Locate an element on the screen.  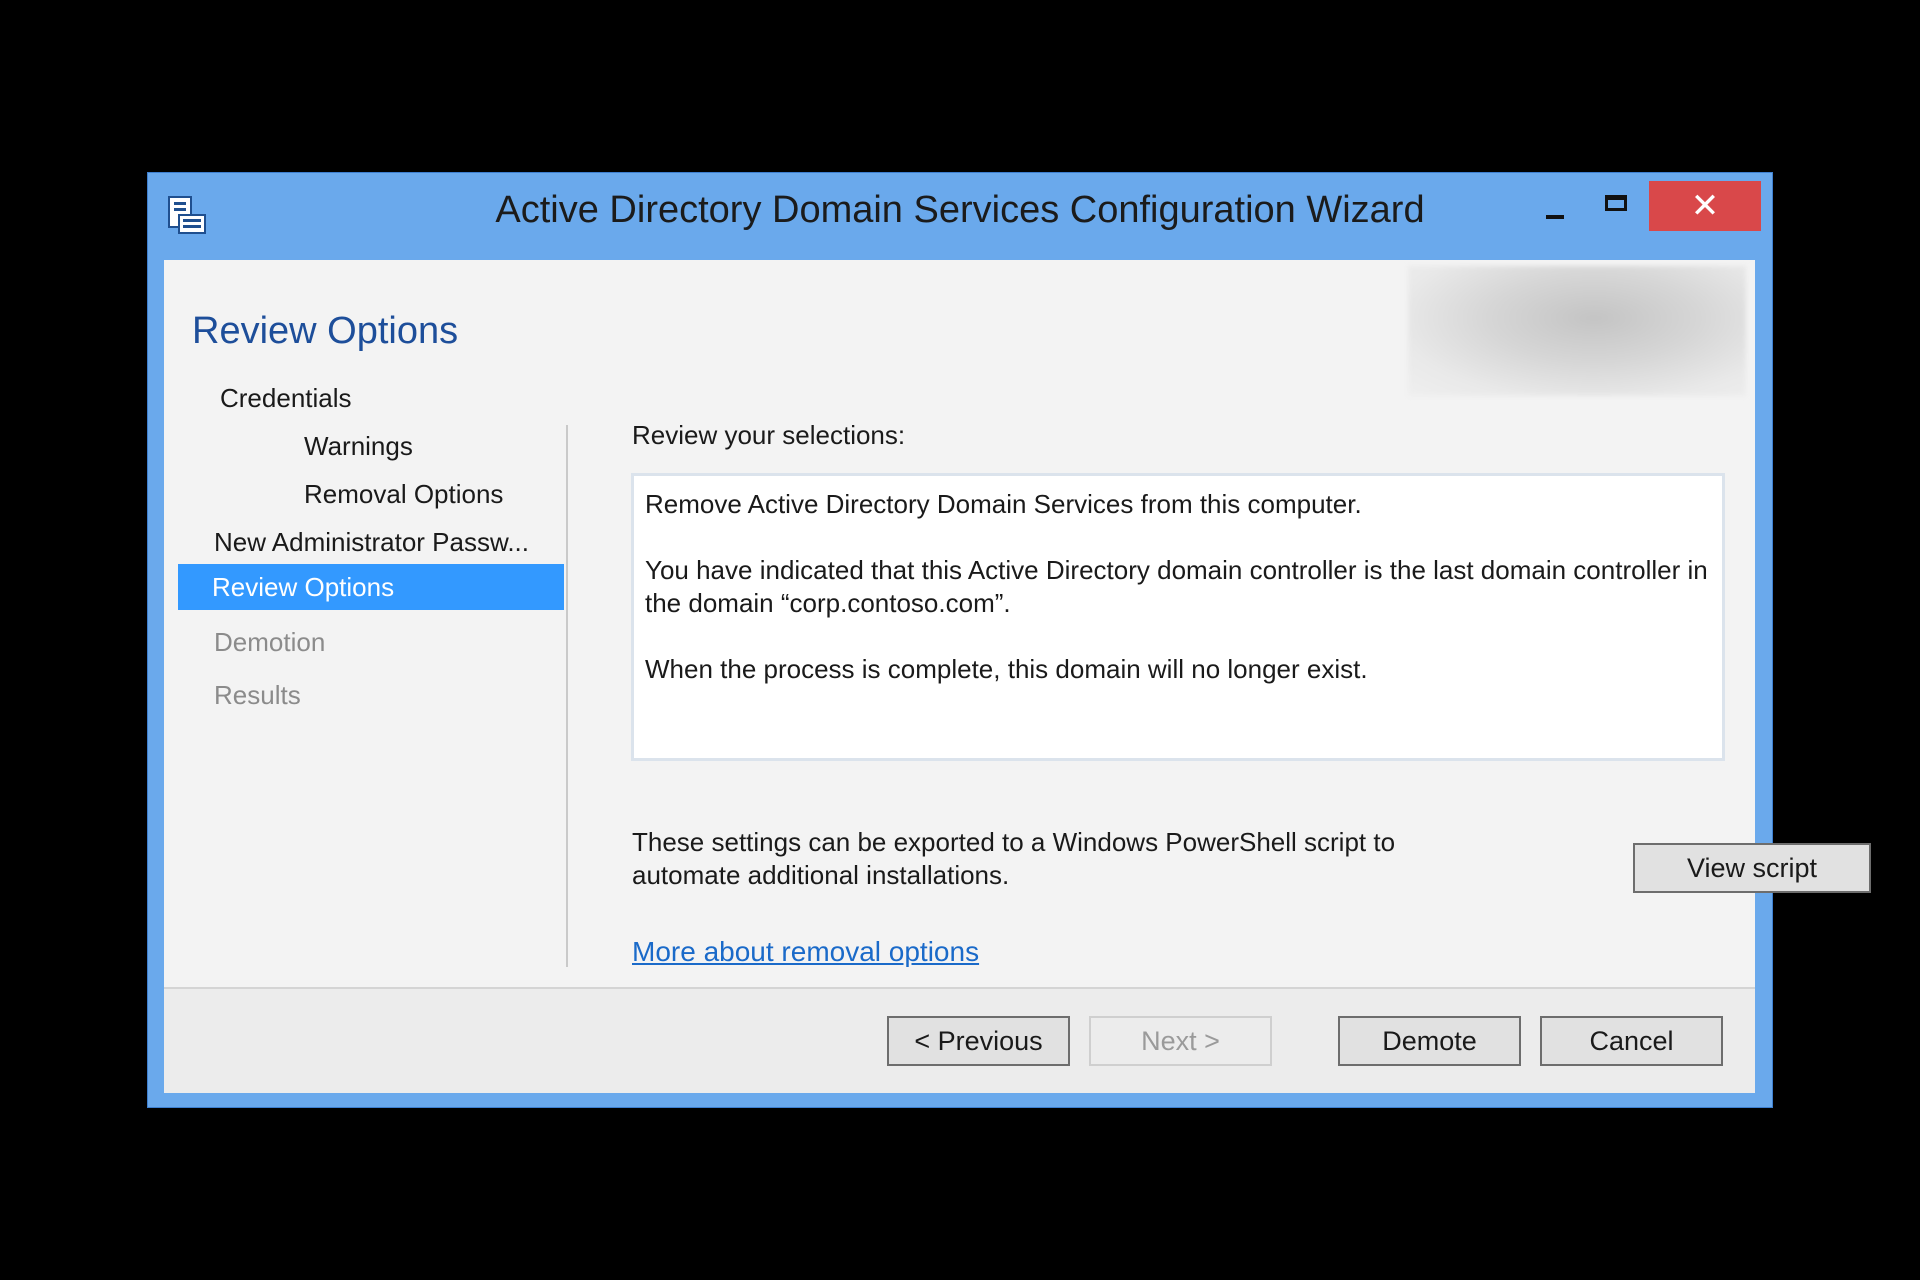
banner-image is located at coordinates (1577, 331).